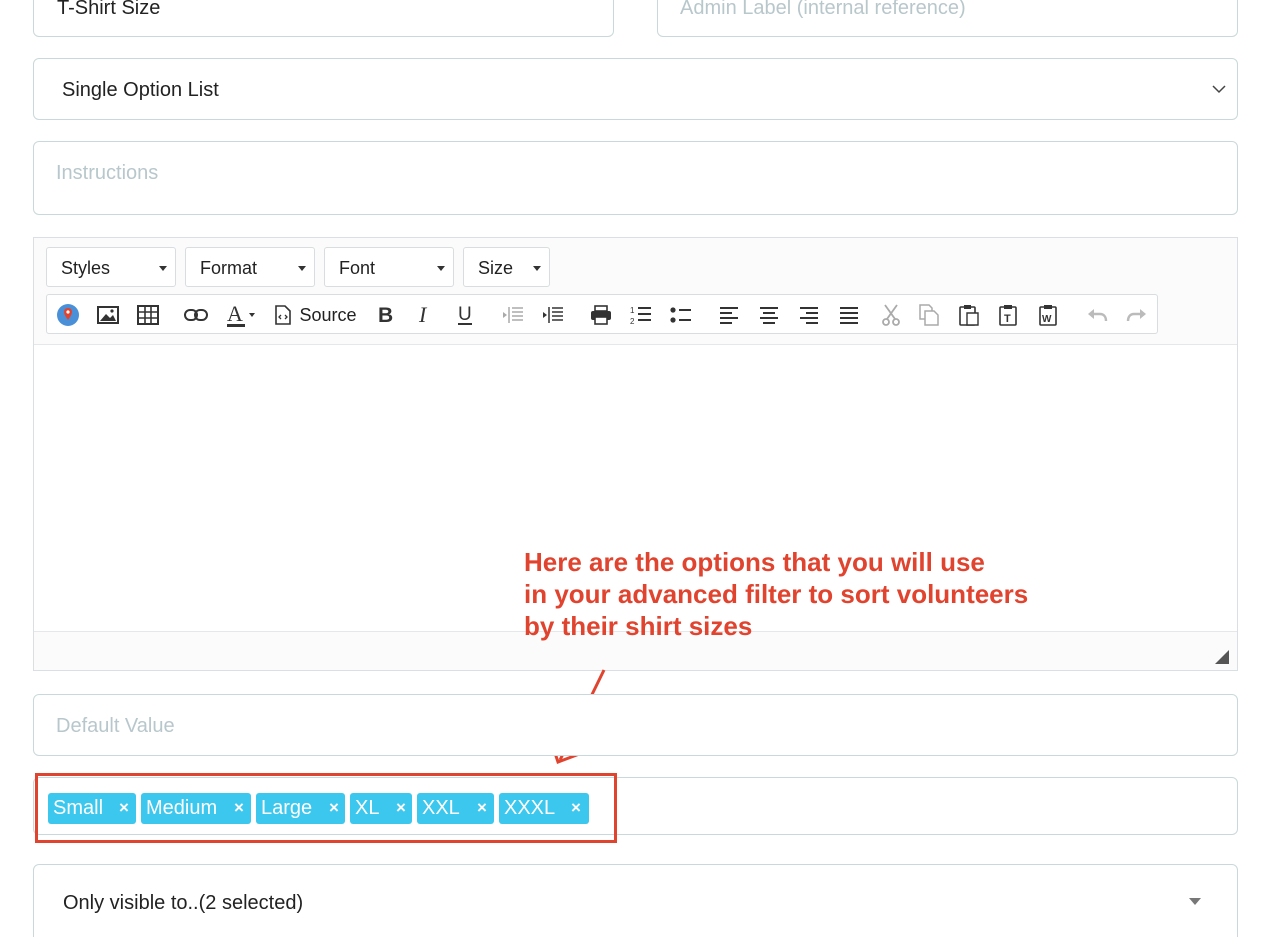 This screenshot has width=1280, height=937. I want to click on option-tag-xxxl: XXXL ×, so click(544, 808).